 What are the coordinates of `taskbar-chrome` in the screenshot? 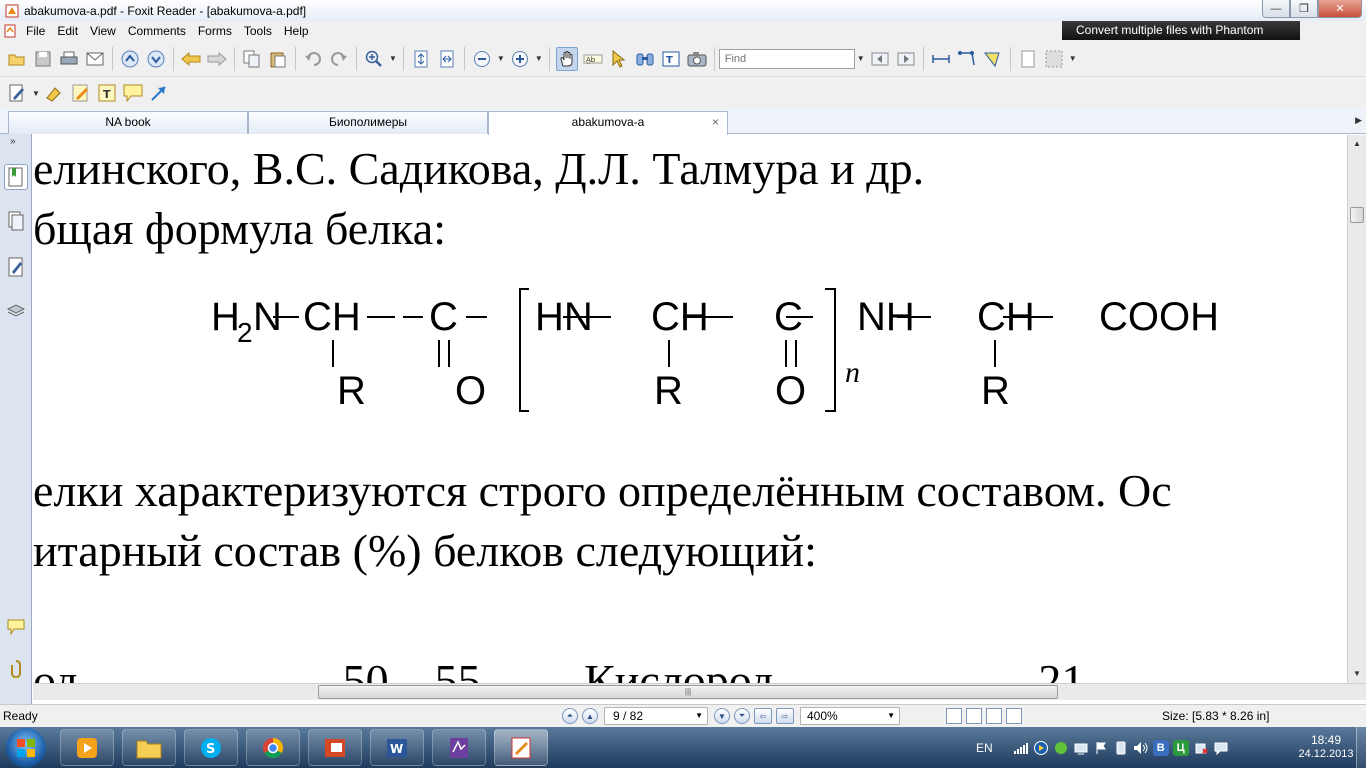 It's located at (273, 747).